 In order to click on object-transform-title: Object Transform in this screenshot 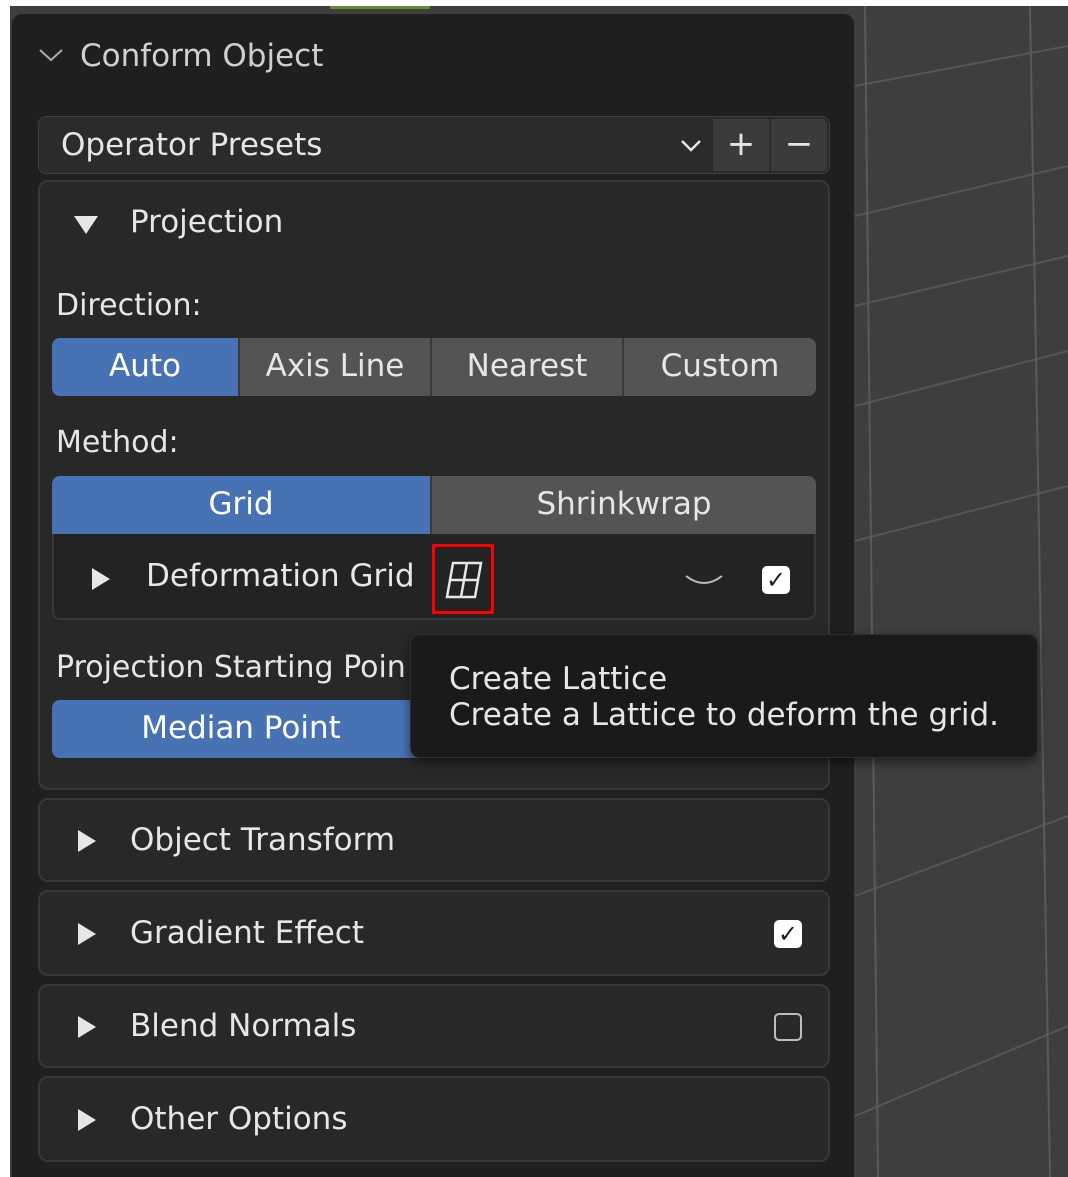, I will do `click(263, 840)`.